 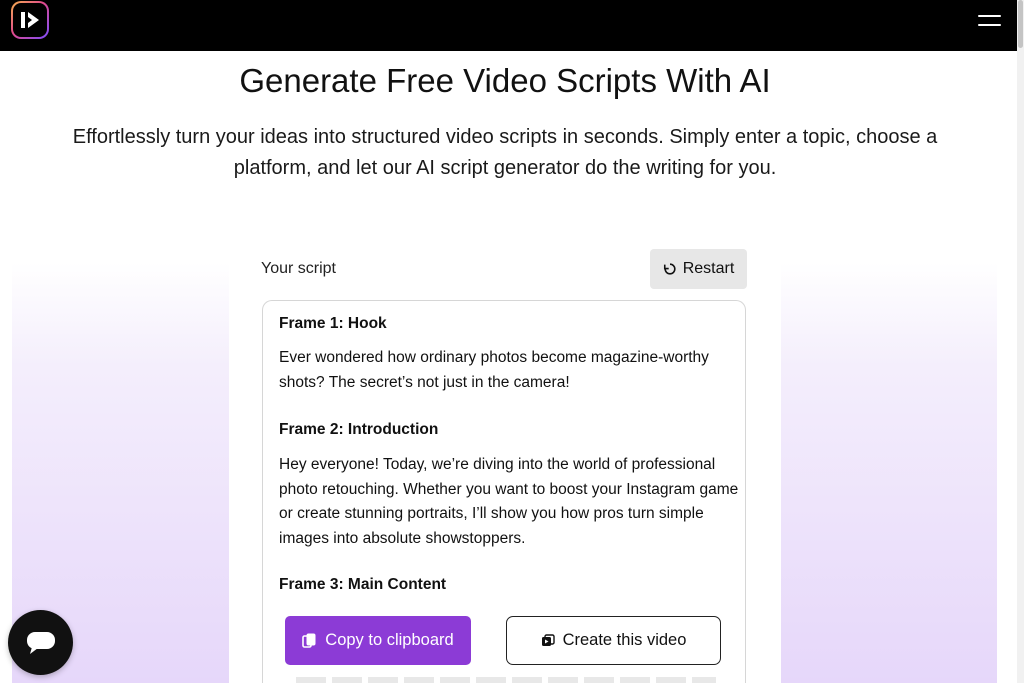 What do you see at coordinates (548, 639) in the screenshot?
I see `video-icon` at bounding box center [548, 639].